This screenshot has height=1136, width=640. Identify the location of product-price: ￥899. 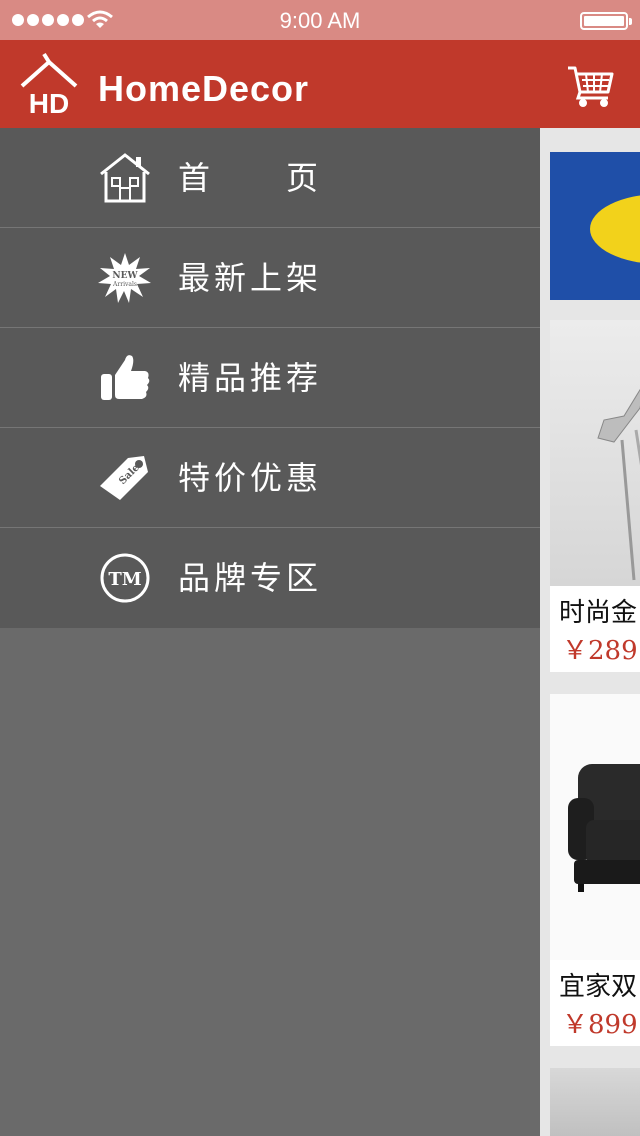
(600, 1025).